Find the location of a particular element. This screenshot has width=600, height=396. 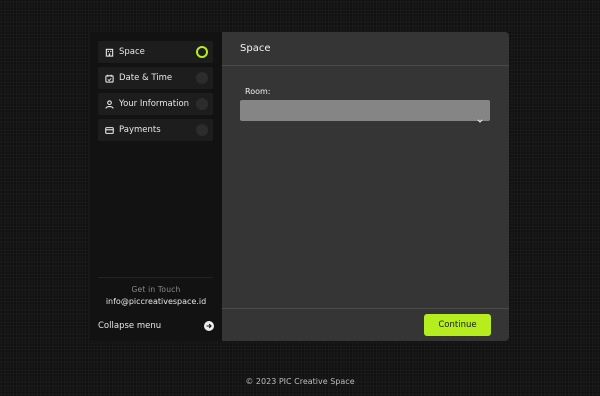

user-icon is located at coordinates (109, 104).